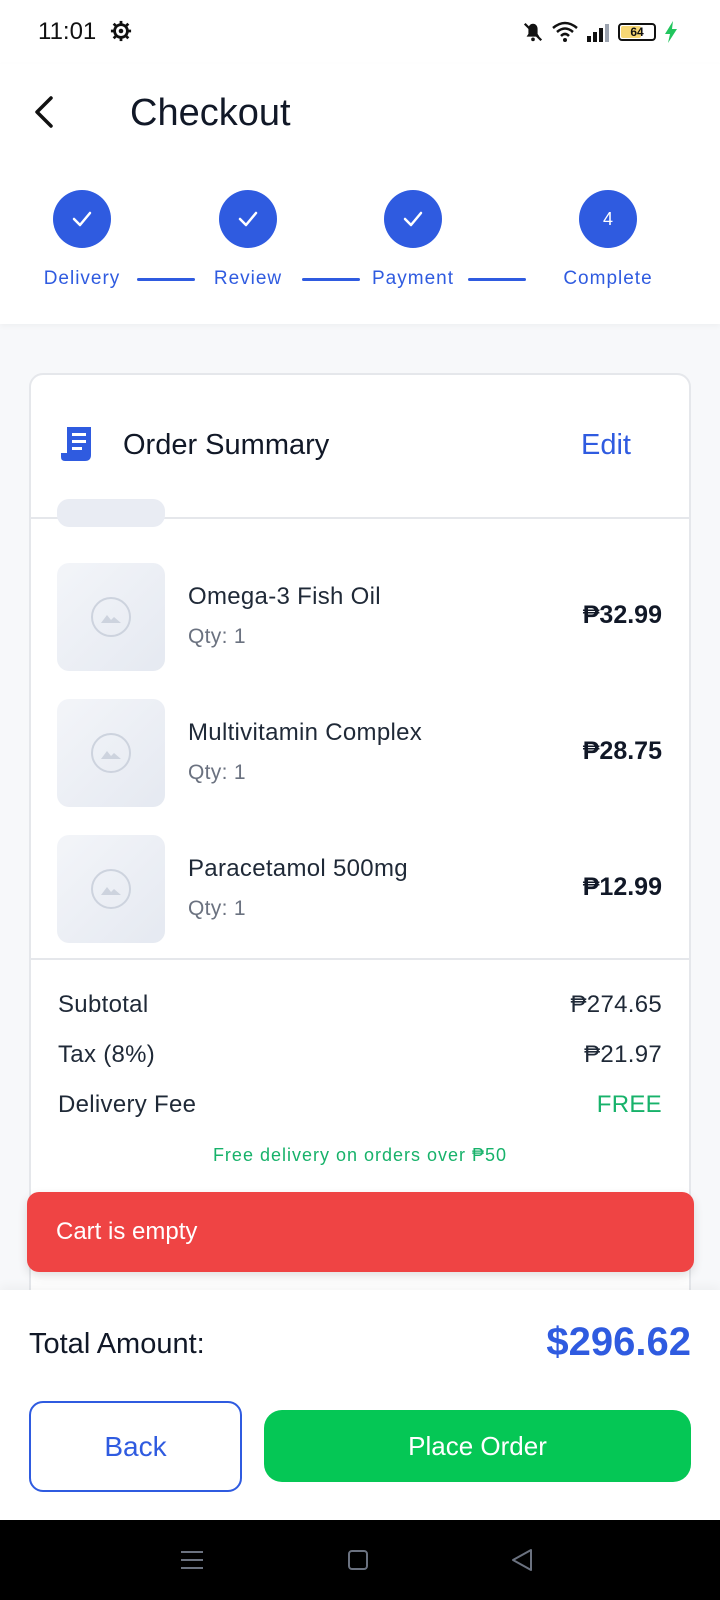  What do you see at coordinates (623, 1054) in the screenshot?
I see `tax-value: ₱21.97` at bounding box center [623, 1054].